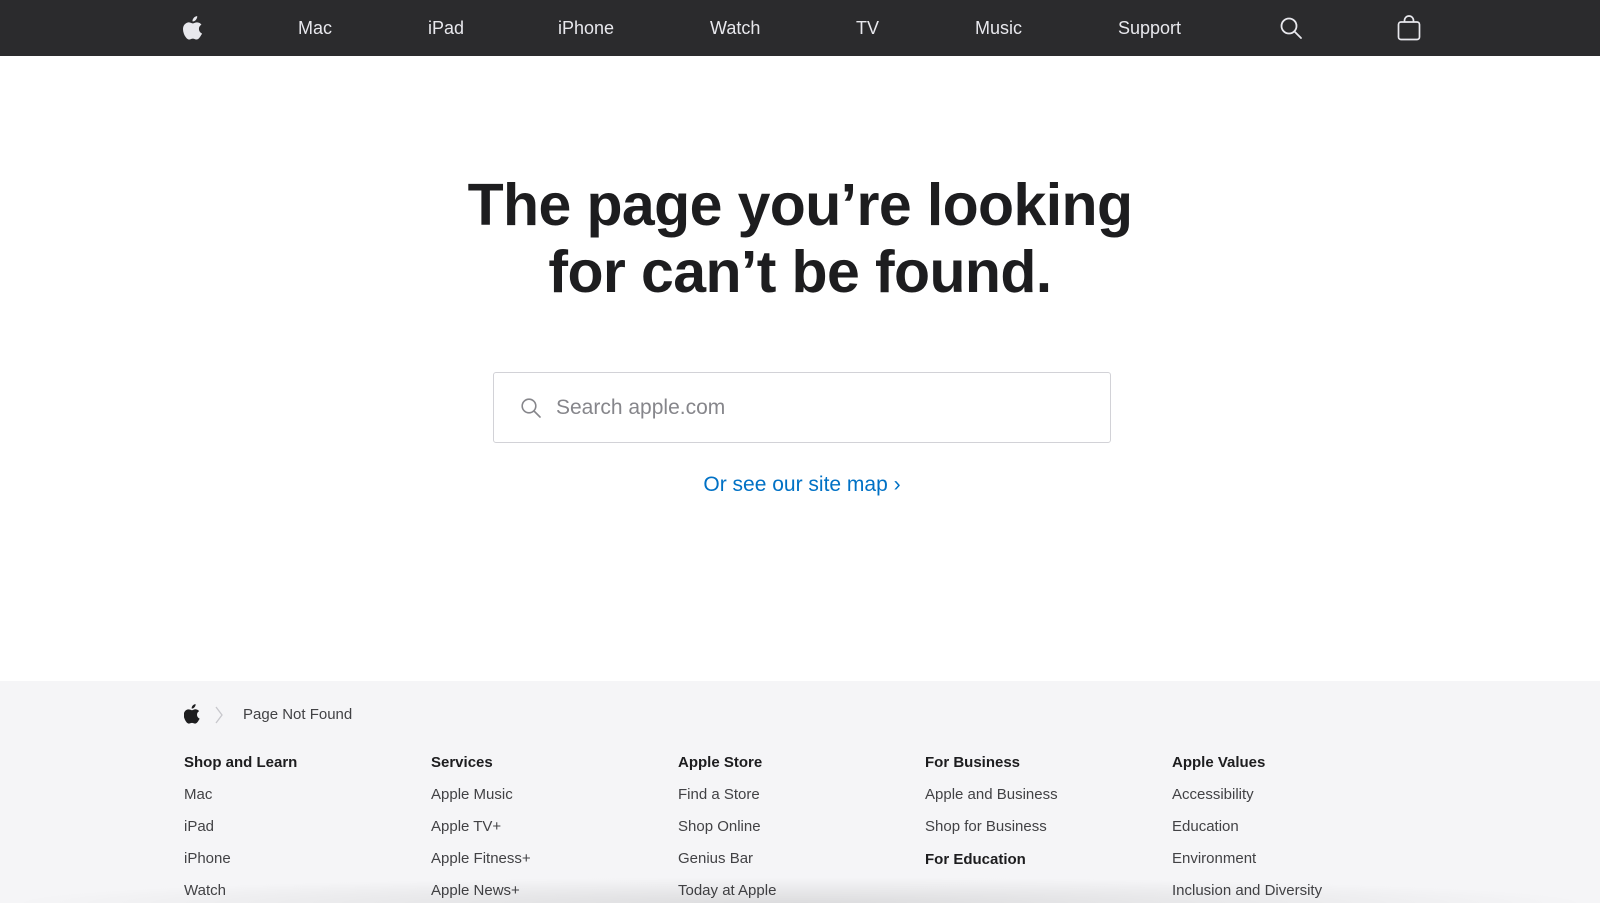 This screenshot has width=1600, height=903. What do you see at coordinates (1291, 28) in the screenshot?
I see `search-icon` at bounding box center [1291, 28].